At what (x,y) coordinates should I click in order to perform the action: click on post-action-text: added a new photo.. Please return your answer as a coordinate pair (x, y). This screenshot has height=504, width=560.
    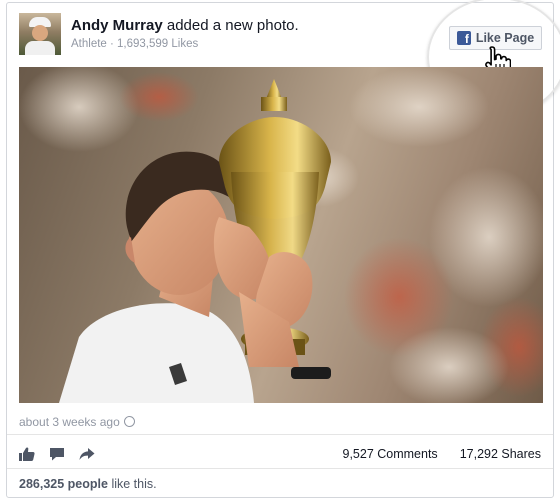
    Looking at the image, I should click on (232, 25).